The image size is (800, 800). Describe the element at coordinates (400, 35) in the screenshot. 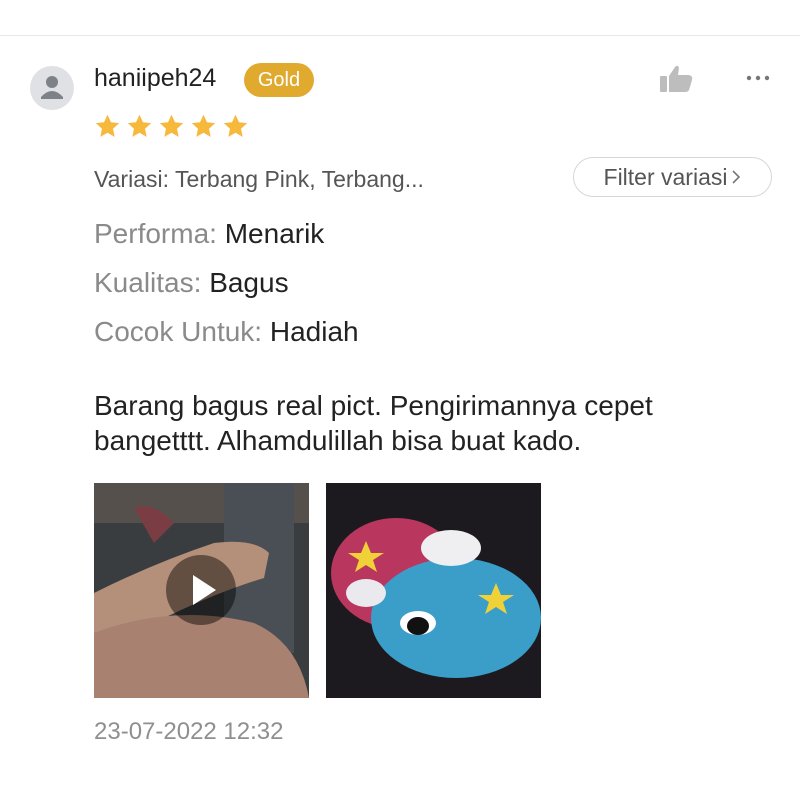

I see `top-divider` at that location.